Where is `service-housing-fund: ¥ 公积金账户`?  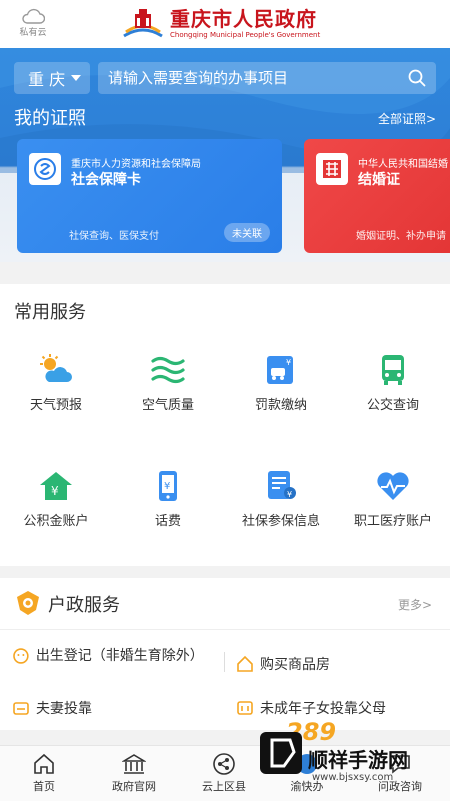
service-housing-fund: ¥ 公积金账户 is located at coordinates (56, 499).